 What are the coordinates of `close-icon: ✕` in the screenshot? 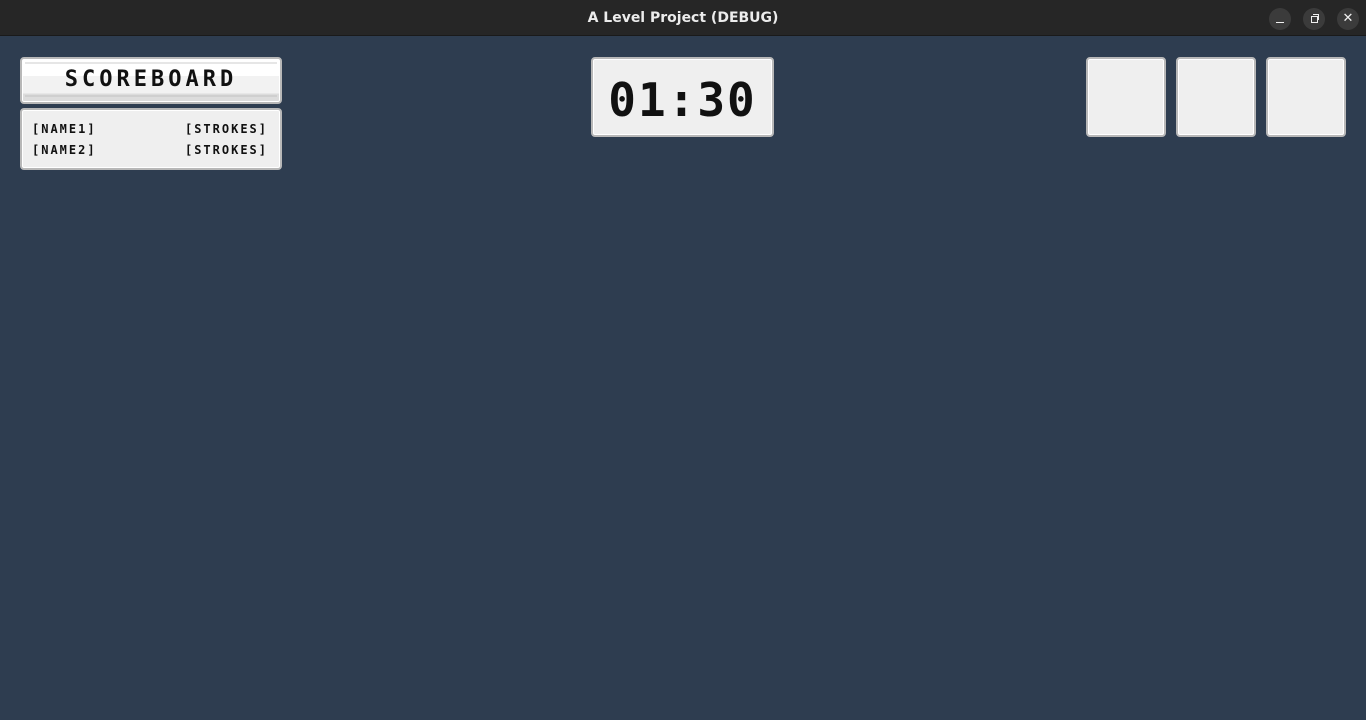 It's located at (1348, 18).